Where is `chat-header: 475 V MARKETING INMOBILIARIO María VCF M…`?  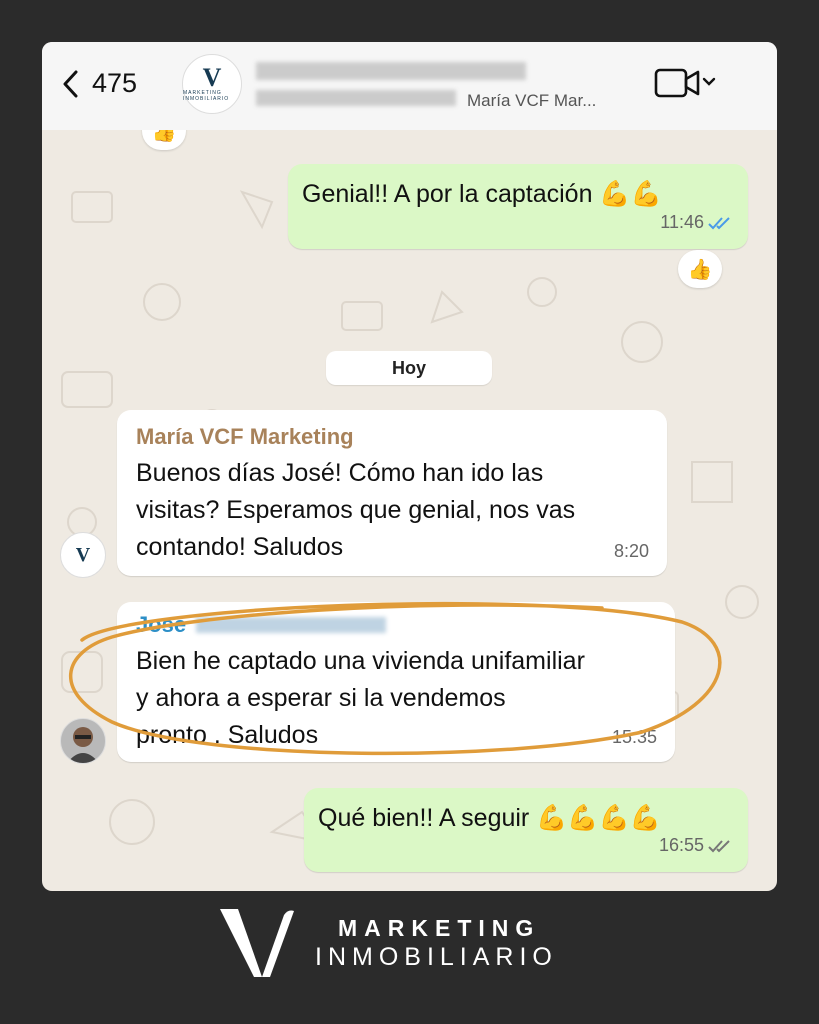 chat-header: 475 V MARKETING INMOBILIARIO María VCF M… is located at coordinates (409, 86).